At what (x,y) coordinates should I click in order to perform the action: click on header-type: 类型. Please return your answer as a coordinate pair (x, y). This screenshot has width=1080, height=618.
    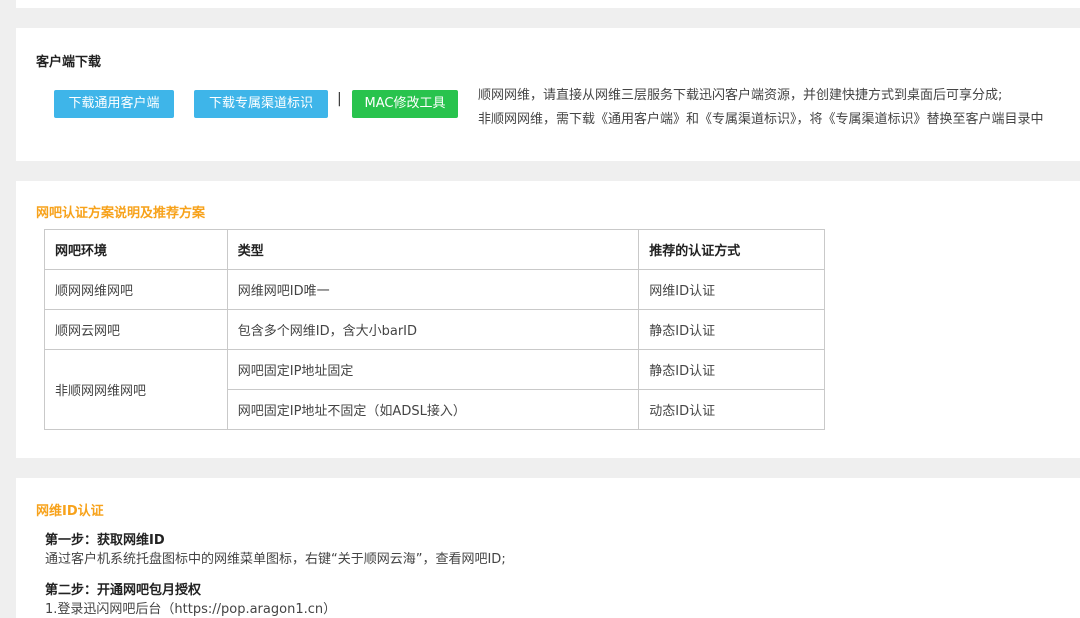
    Looking at the image, I should click on (433, 249).